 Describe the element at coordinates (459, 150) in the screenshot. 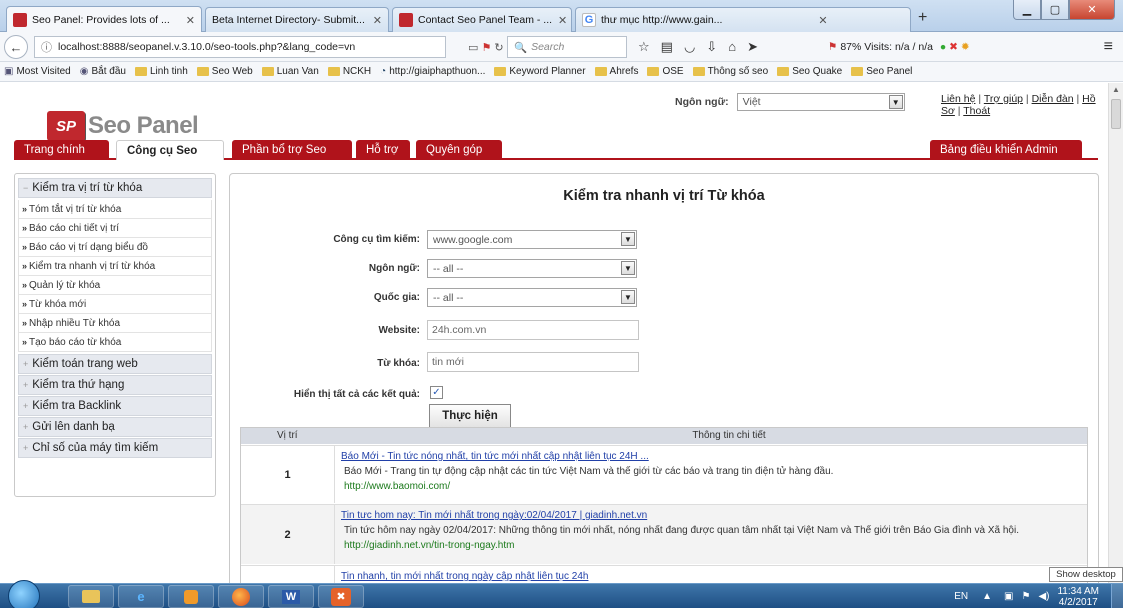

I see `menu-donate: Quyên góp` at that location.